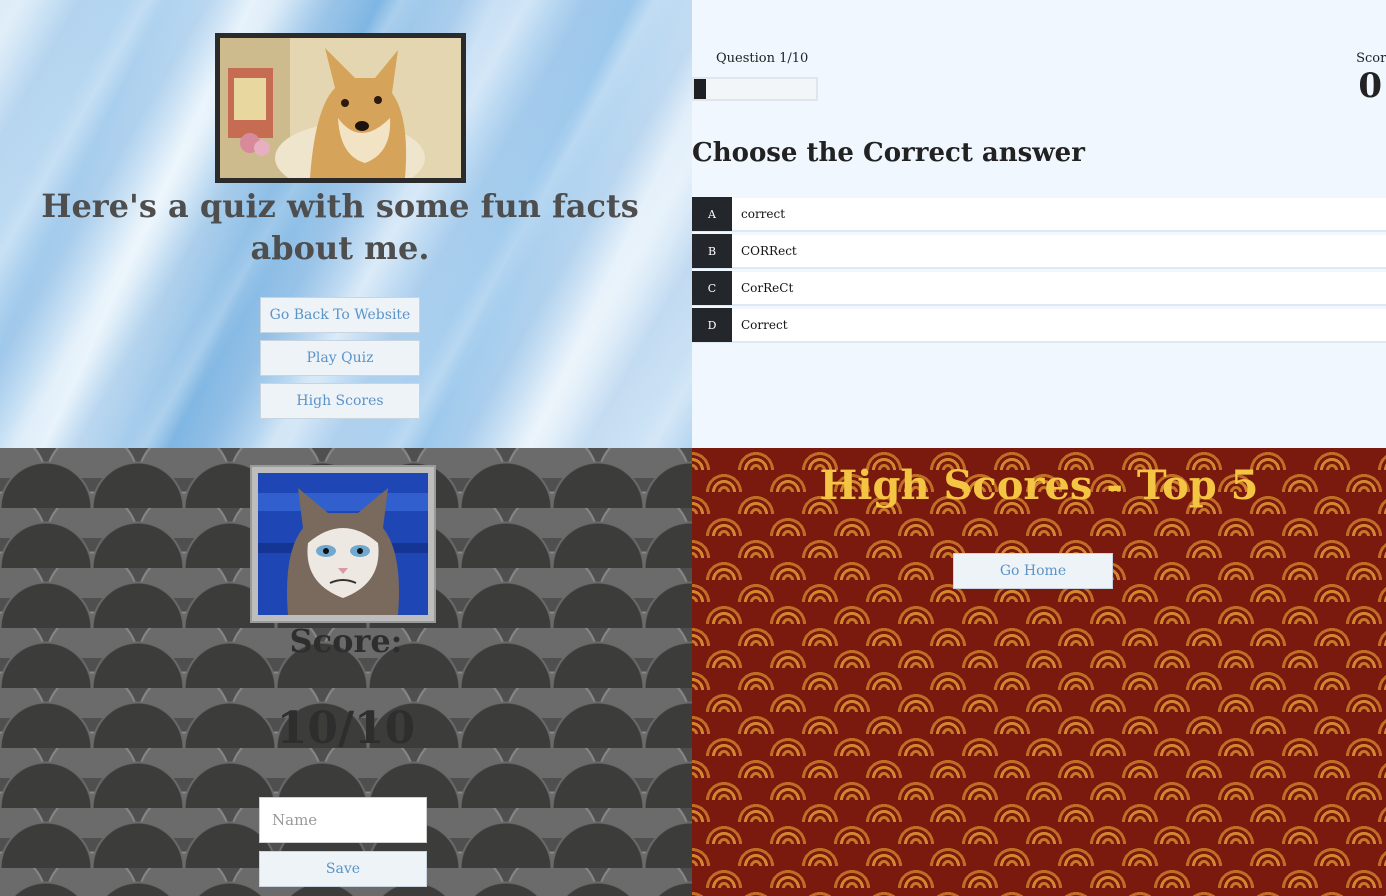 The height and width of the screenshot is (896, 1386). What do you see at coordinates (888, 153) in the screenshot?
I see `question-text: Choose the Correct answer` at bounding box center [888, 153].